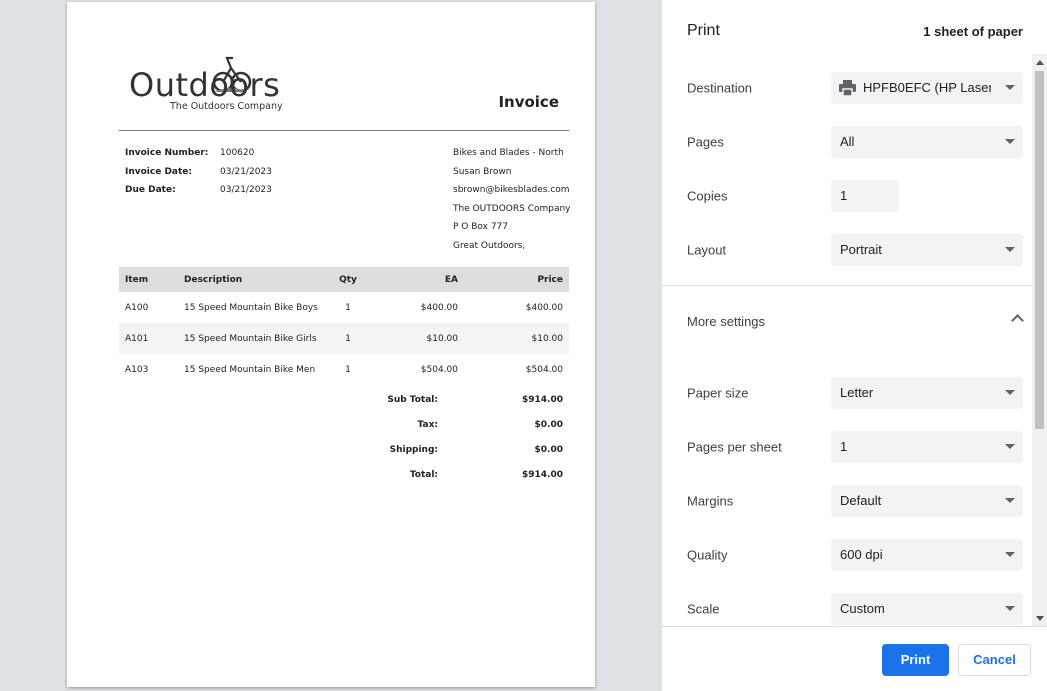  I want to click on paper-size-value: Letter, so click(857, 392).